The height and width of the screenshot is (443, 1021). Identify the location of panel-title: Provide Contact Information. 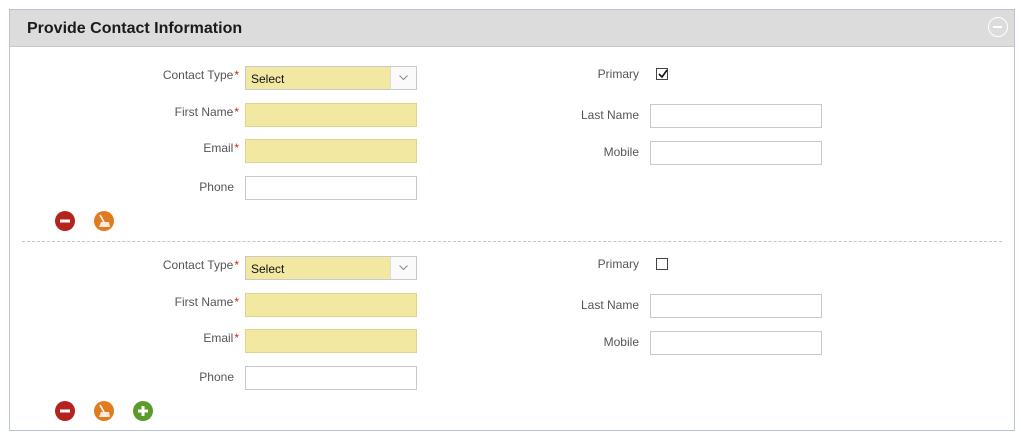
(135, 28).